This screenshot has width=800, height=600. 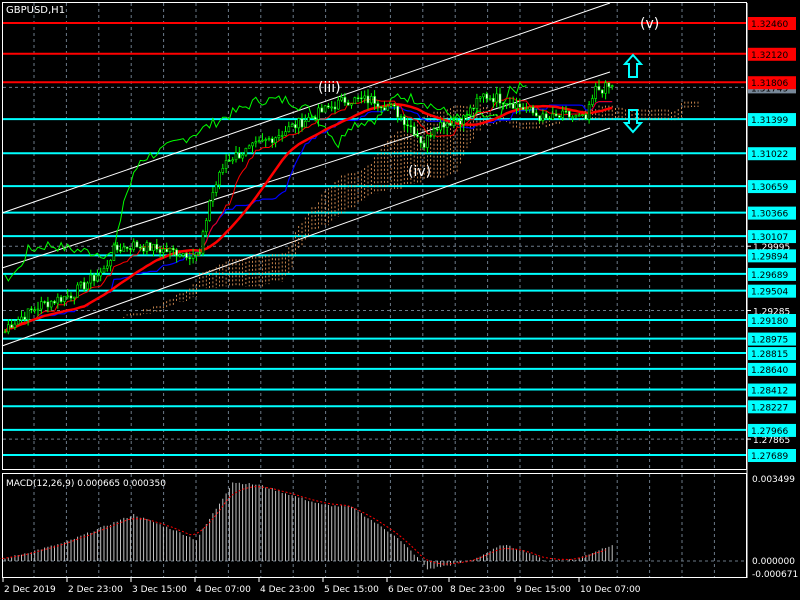 I want to click on time-label: 3 Dec 15:00, so click(x=159, y=590).